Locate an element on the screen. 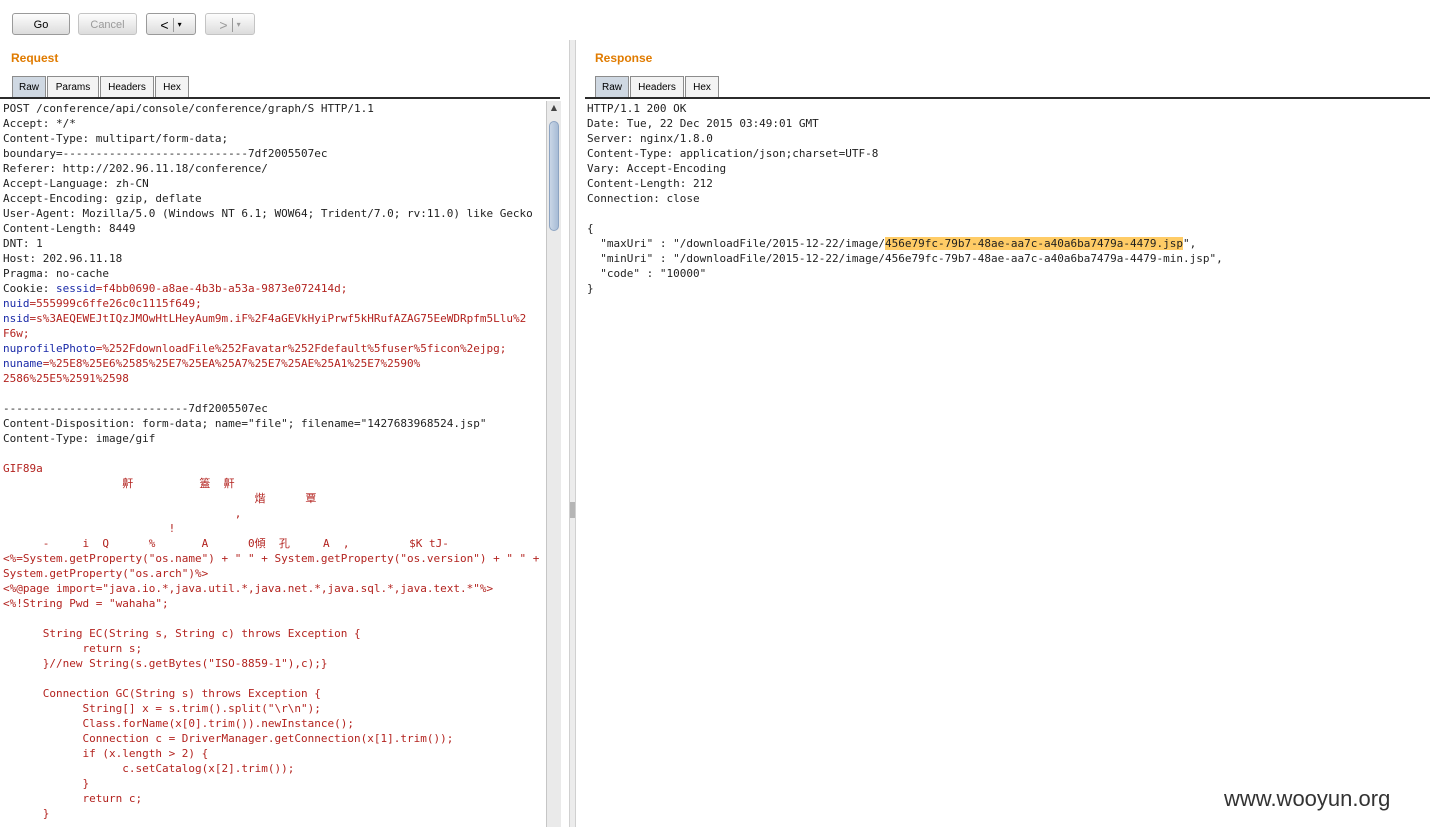 This screenshot has height=827, width=1430. request-line-text: return s; is located at coordinates (73, 648).